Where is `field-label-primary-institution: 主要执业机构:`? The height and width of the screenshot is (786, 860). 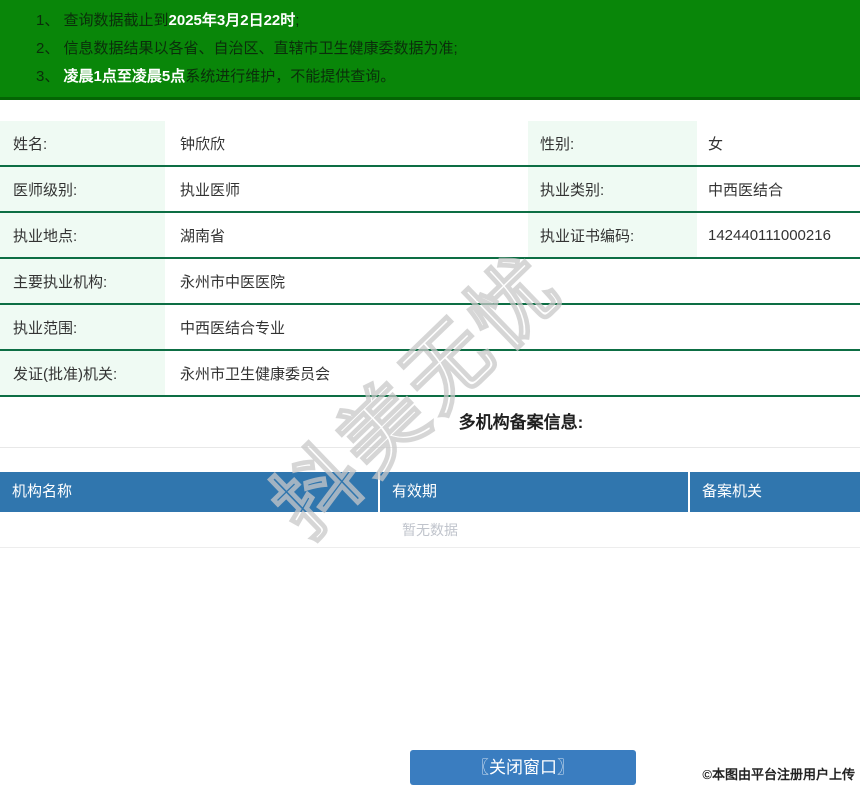 field-label-primary-institution: 主要执业机构: is located at coordinates (82, 281).